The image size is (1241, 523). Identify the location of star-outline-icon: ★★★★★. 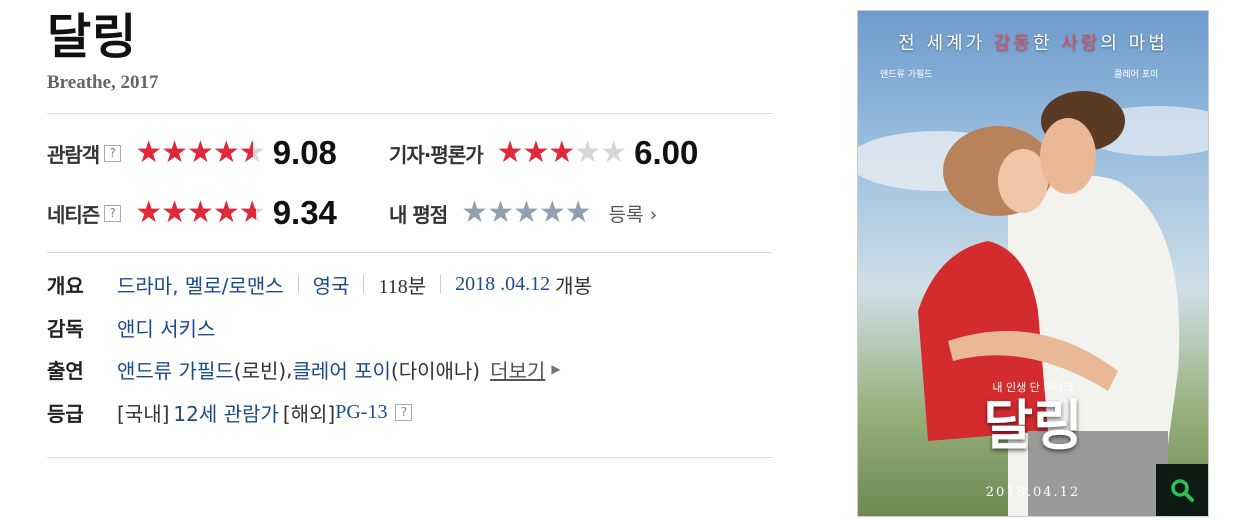
(526, 212).